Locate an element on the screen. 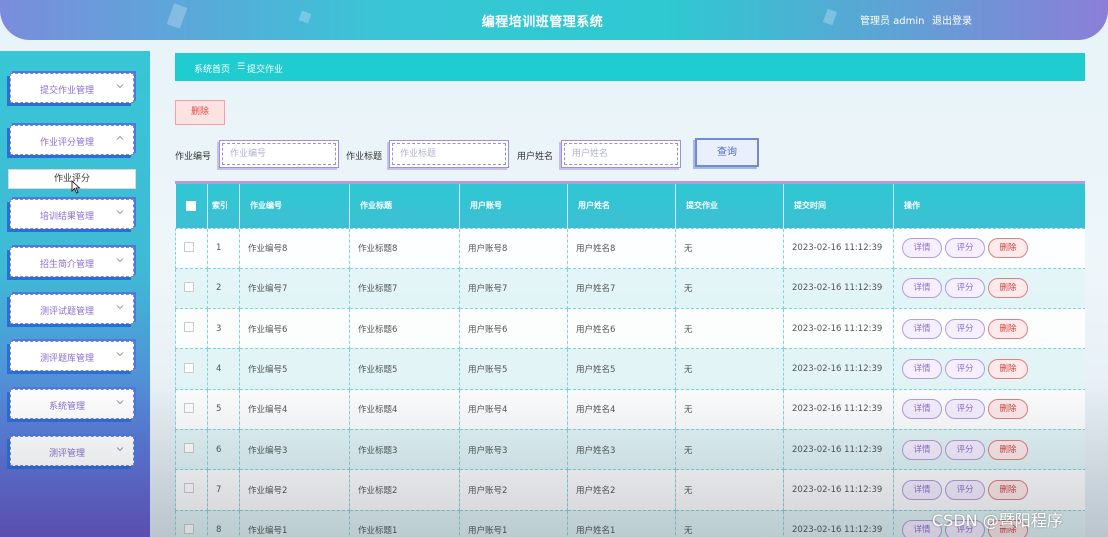 The width and height of the screenshot is (1108, 537). sidebar-item-assessment: 测评管理 is located at coordinates (72, 451).